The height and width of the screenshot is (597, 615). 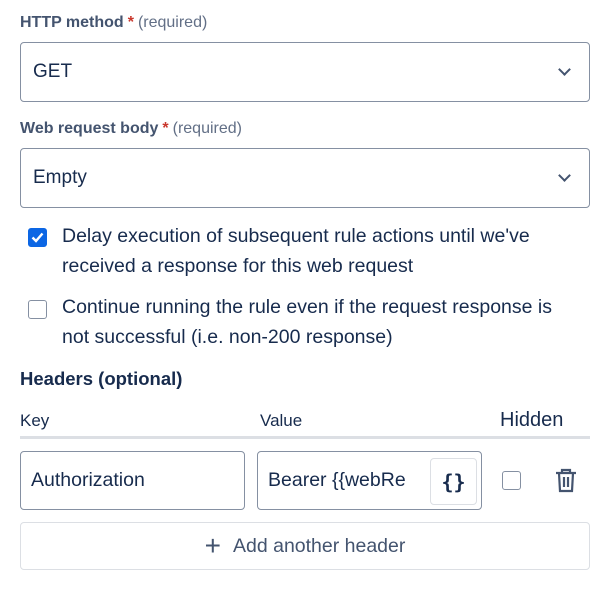 I want to click on selected-value: GET, so click(x=53, y=71).